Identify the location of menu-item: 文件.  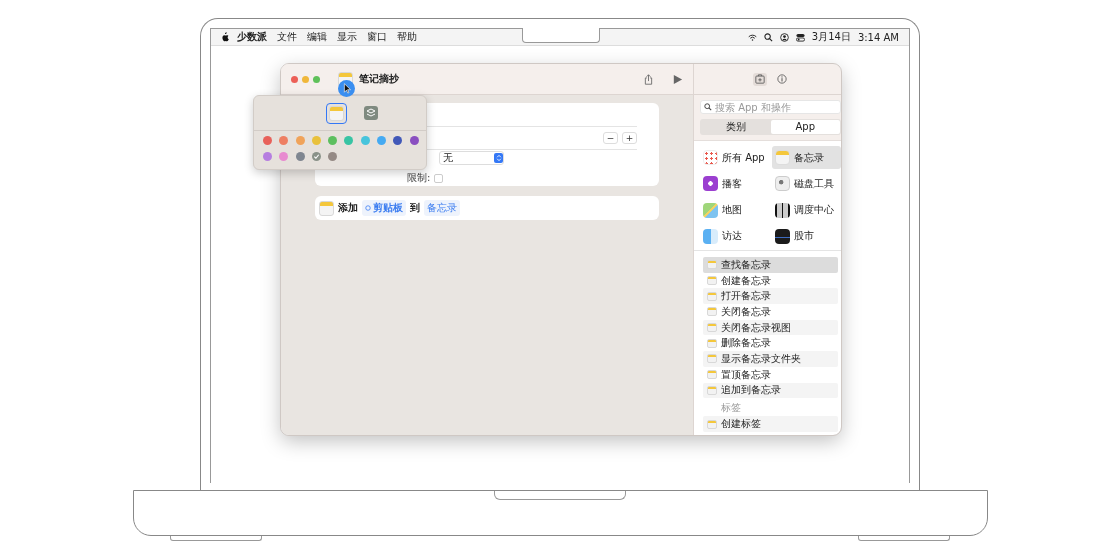
(287, 37).